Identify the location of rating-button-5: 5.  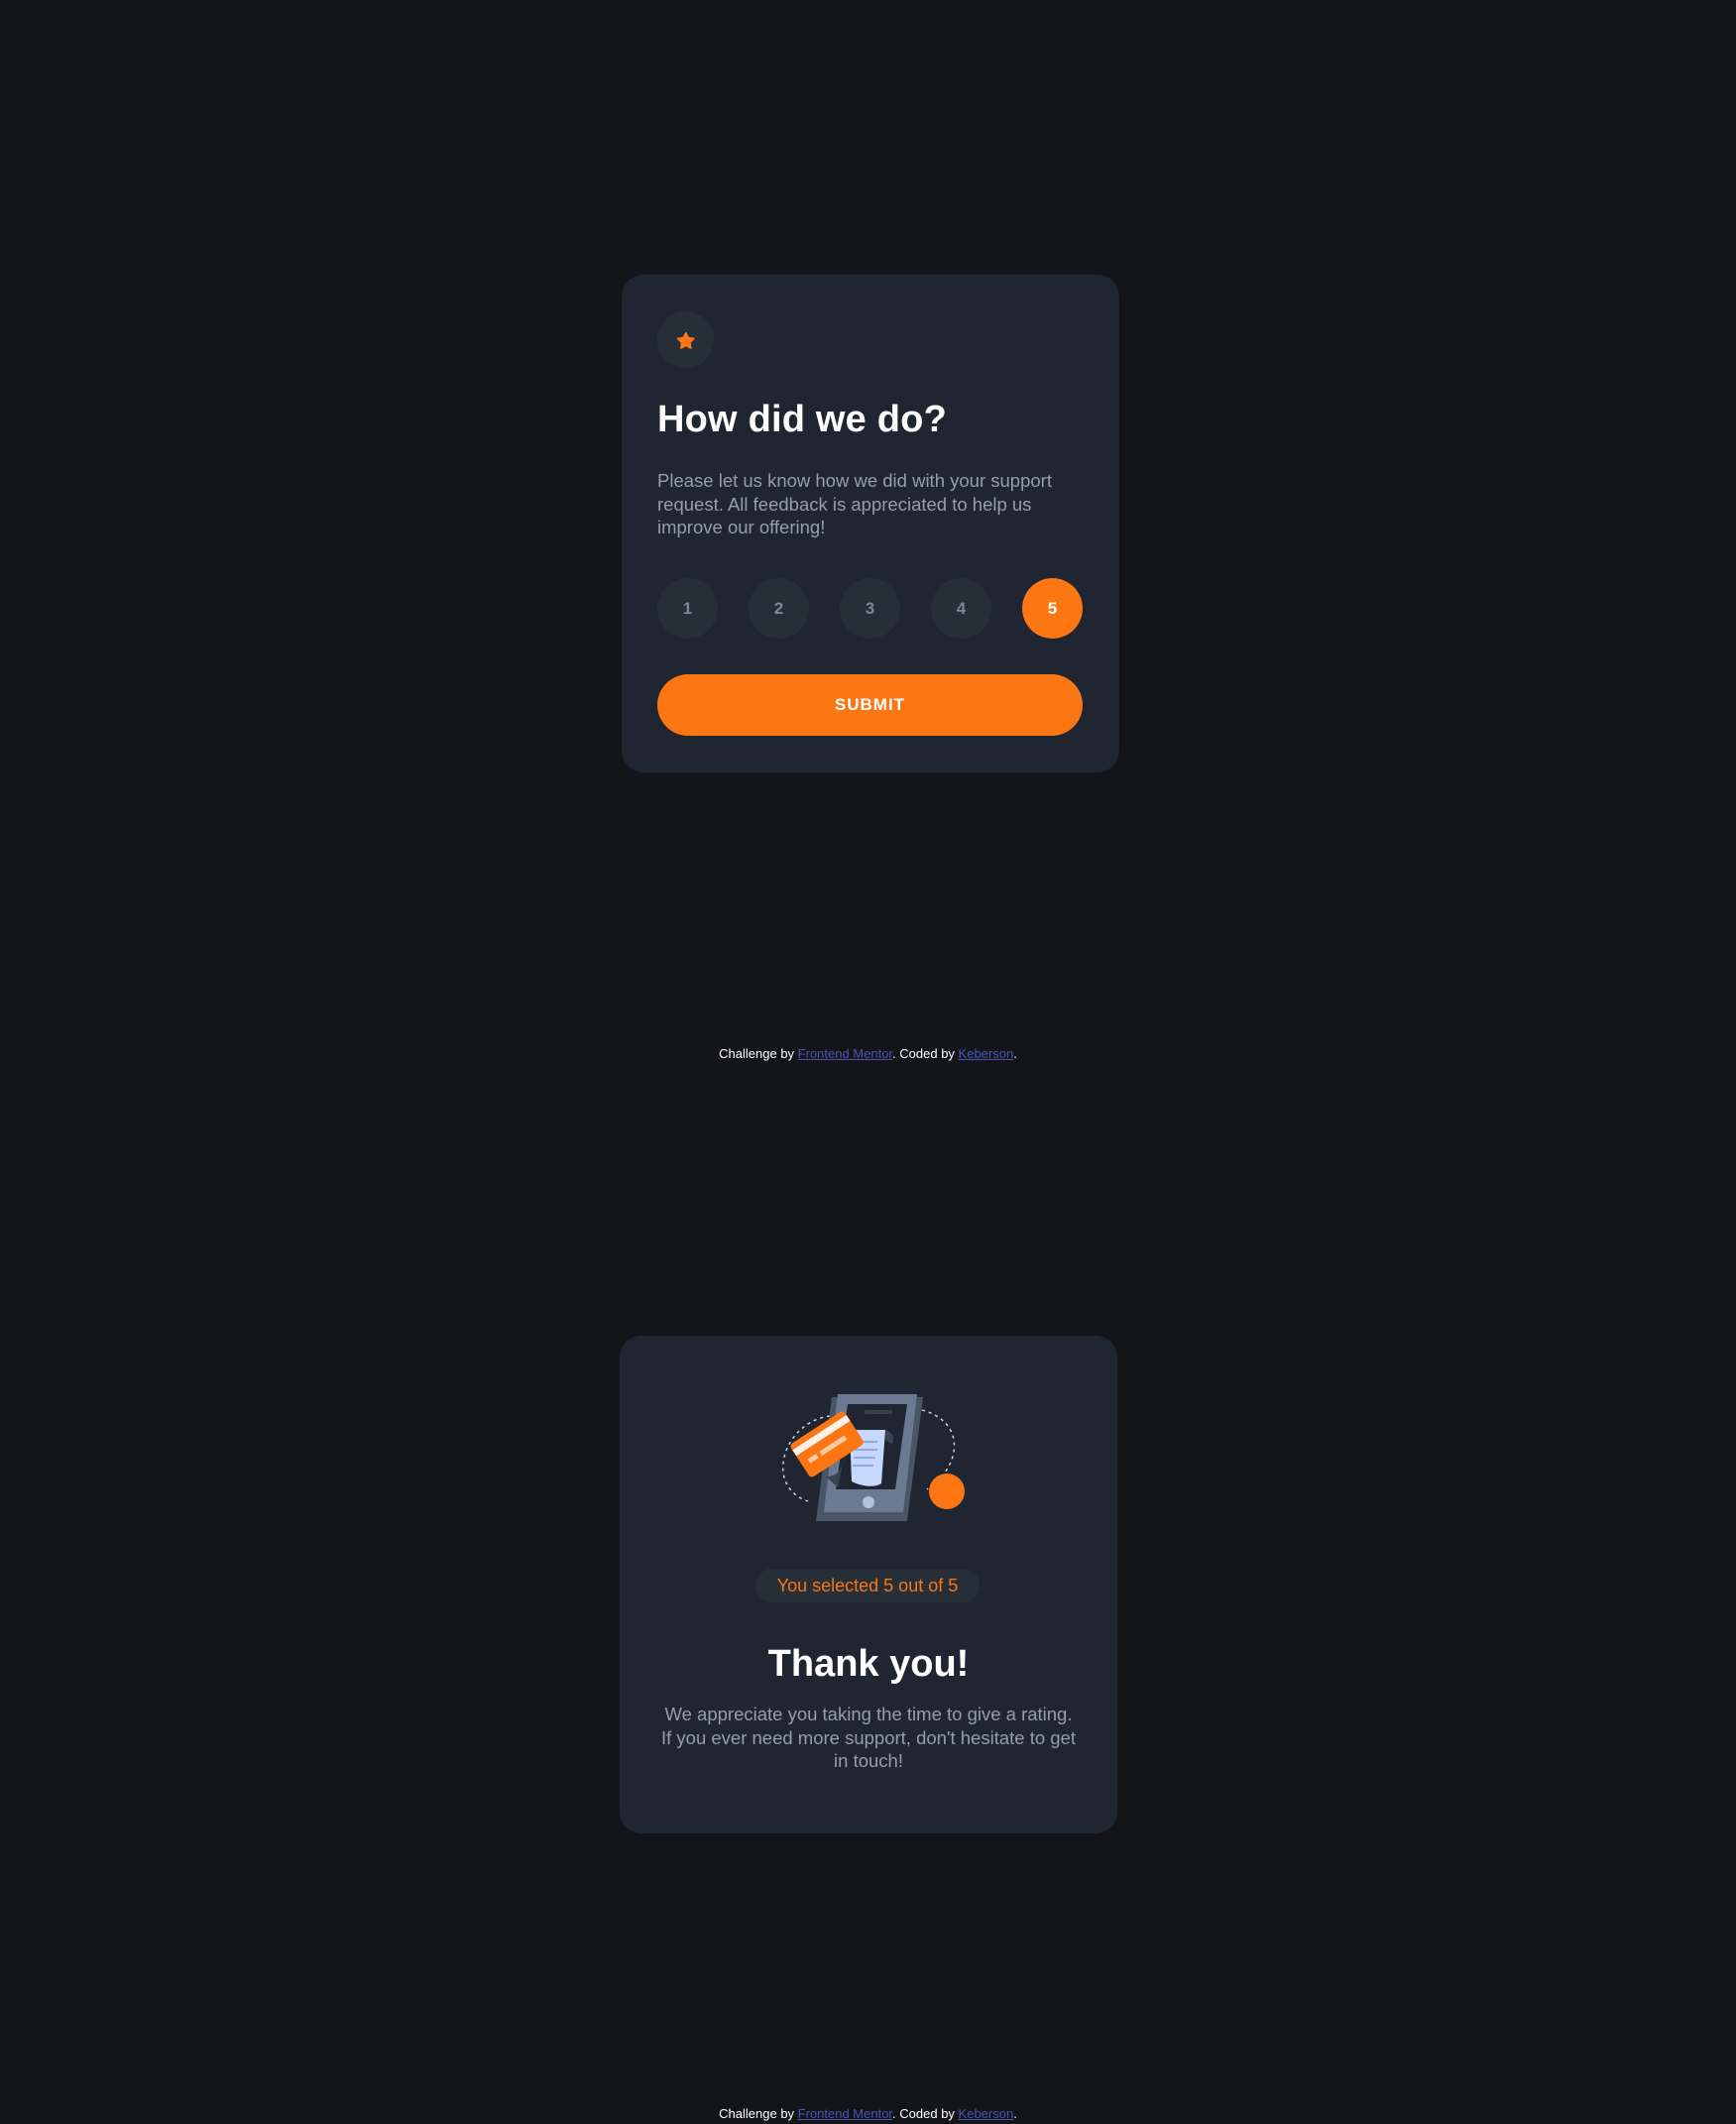
(1052, 608).